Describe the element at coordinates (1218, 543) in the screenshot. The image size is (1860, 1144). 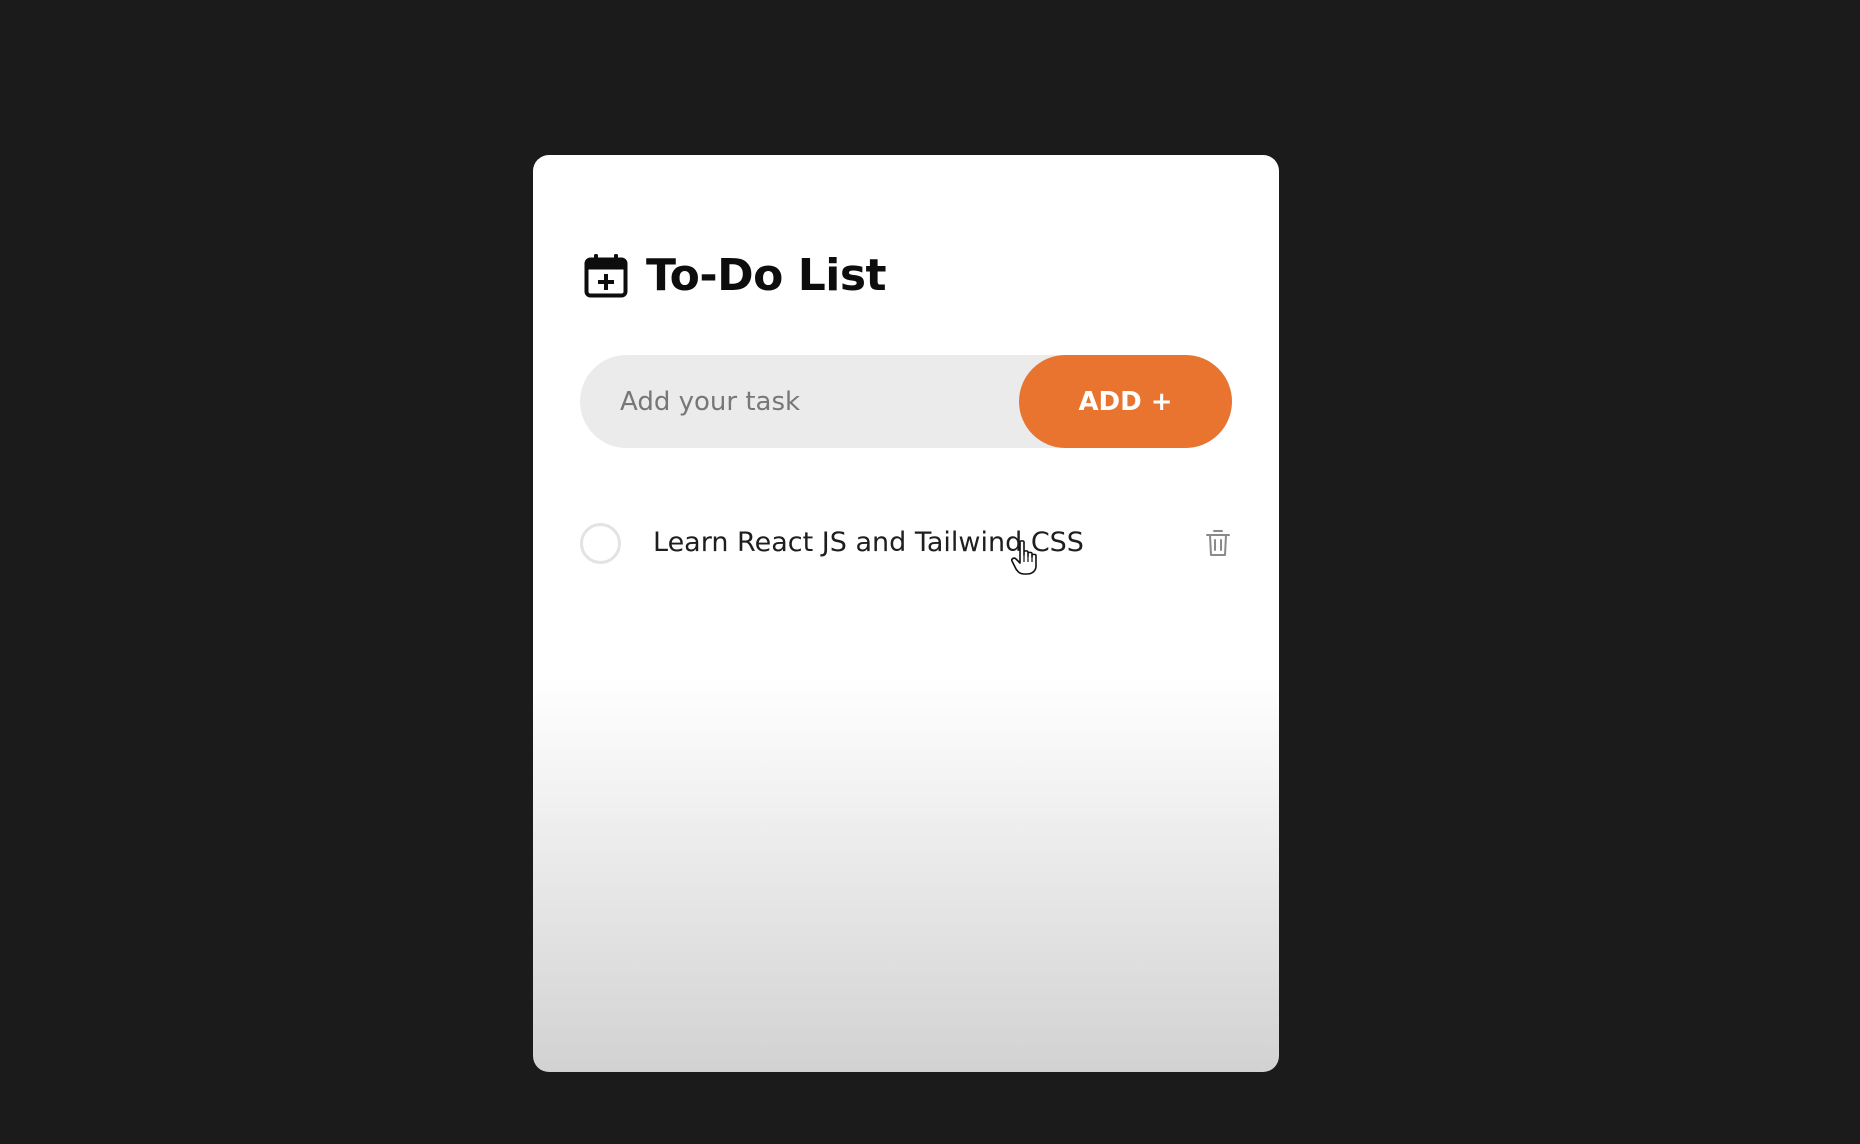
I see `trash-icon` at that location.